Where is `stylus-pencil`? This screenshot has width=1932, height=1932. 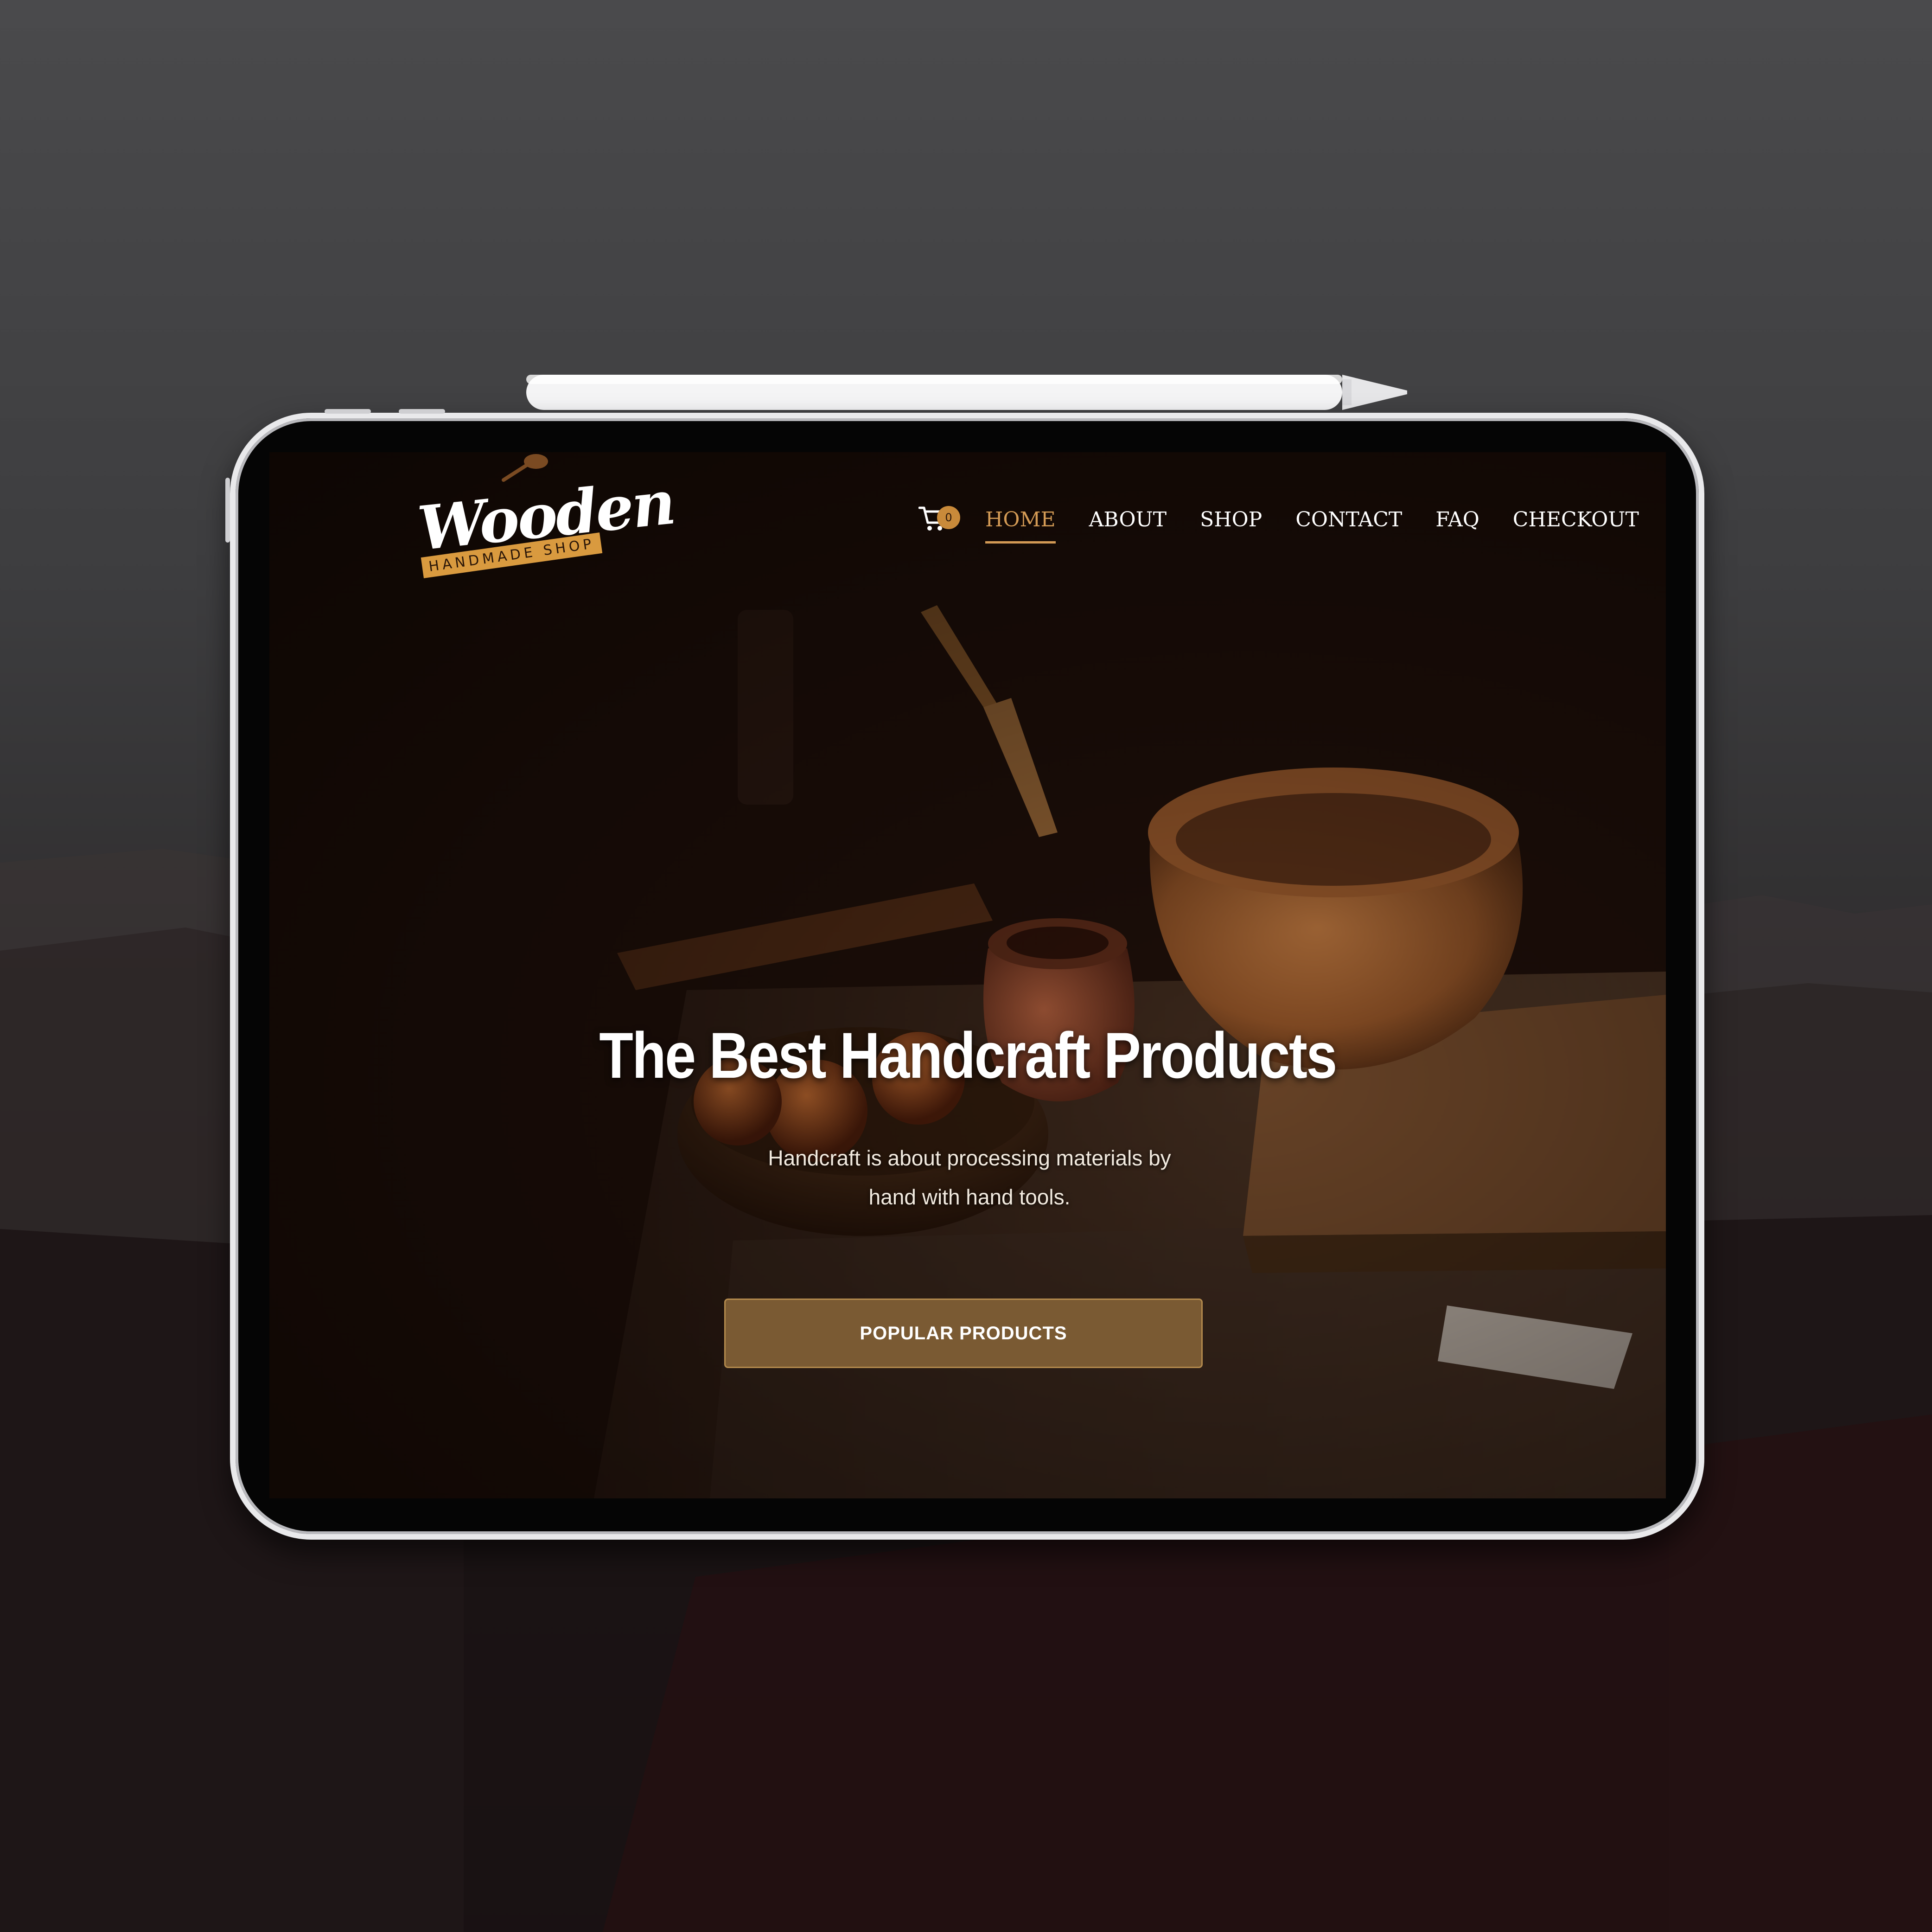
stylus-pencil is located at coordinates (966, 392).